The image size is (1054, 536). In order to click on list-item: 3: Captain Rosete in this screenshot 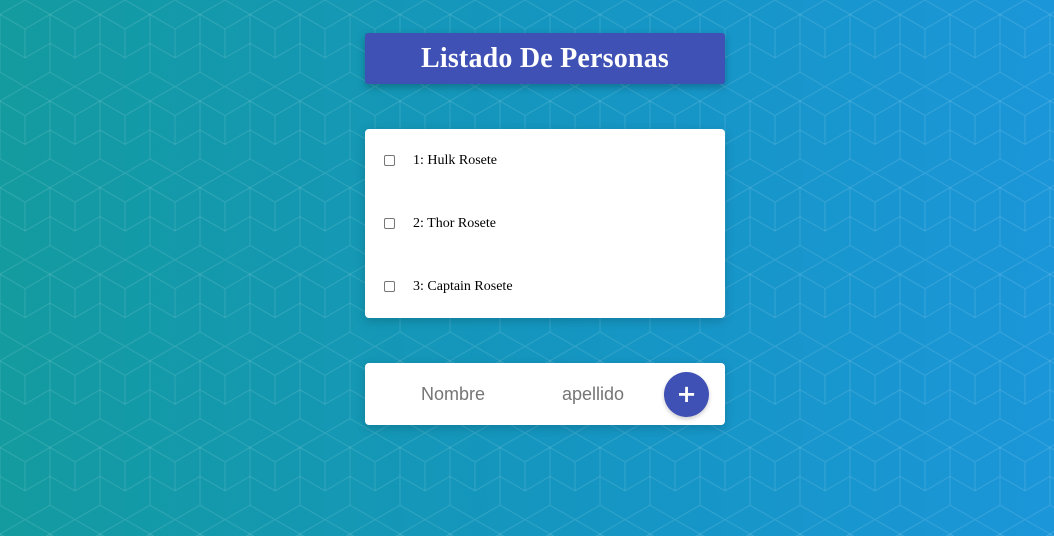, I will do `click(545, 286)`.